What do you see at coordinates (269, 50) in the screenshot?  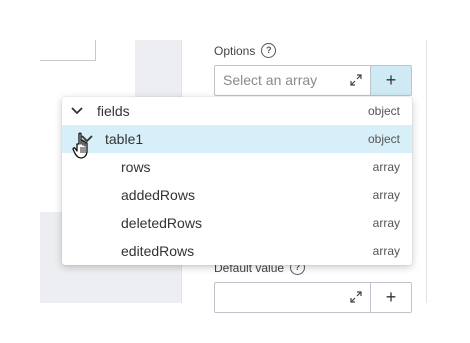 I see `help-icon: ?` at bounding box center [269, 50].